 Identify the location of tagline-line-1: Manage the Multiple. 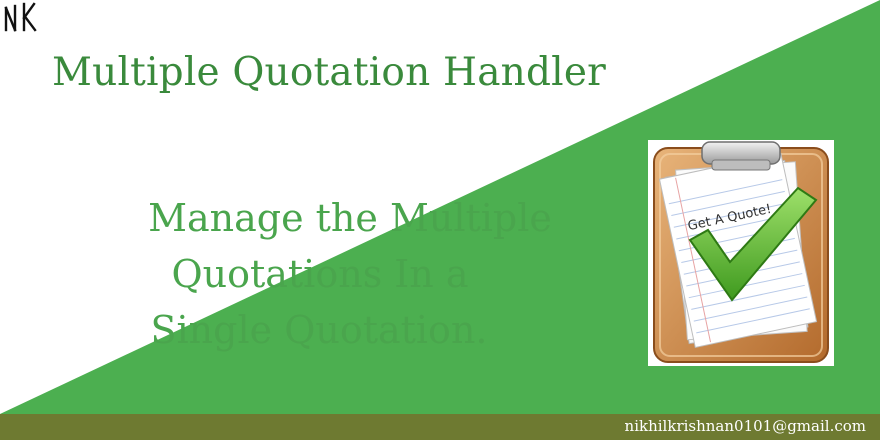
(350, 218).